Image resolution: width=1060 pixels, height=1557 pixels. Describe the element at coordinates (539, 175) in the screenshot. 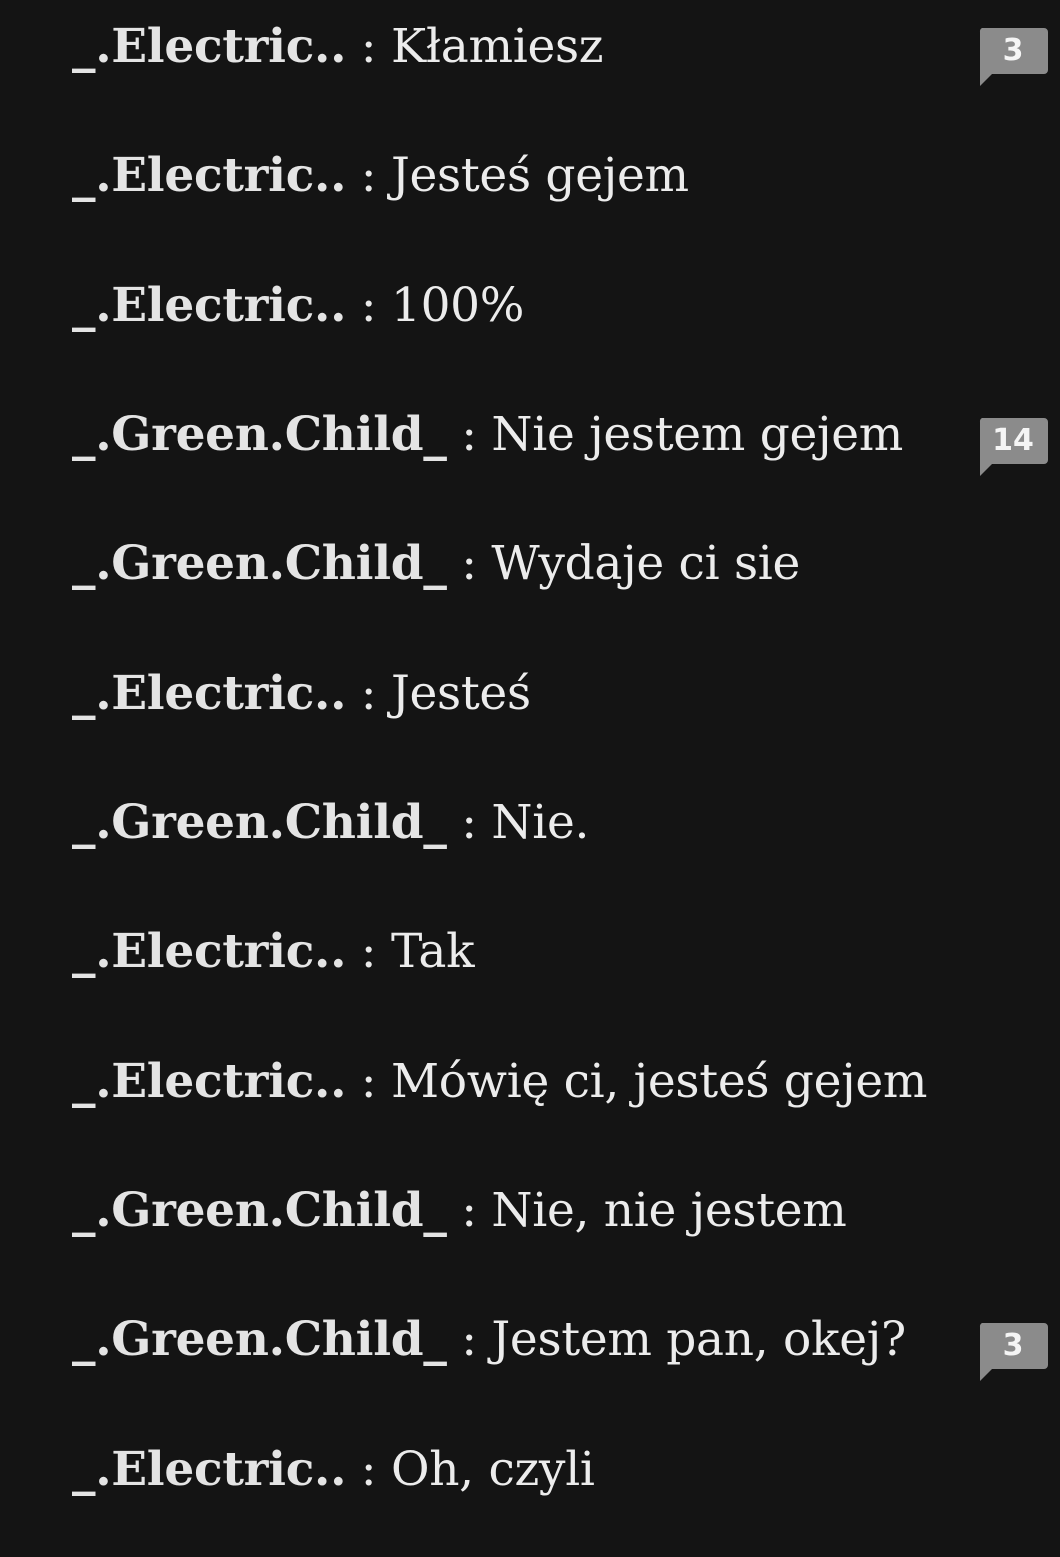

I see `message-text: Jesteś gejem` at that location.